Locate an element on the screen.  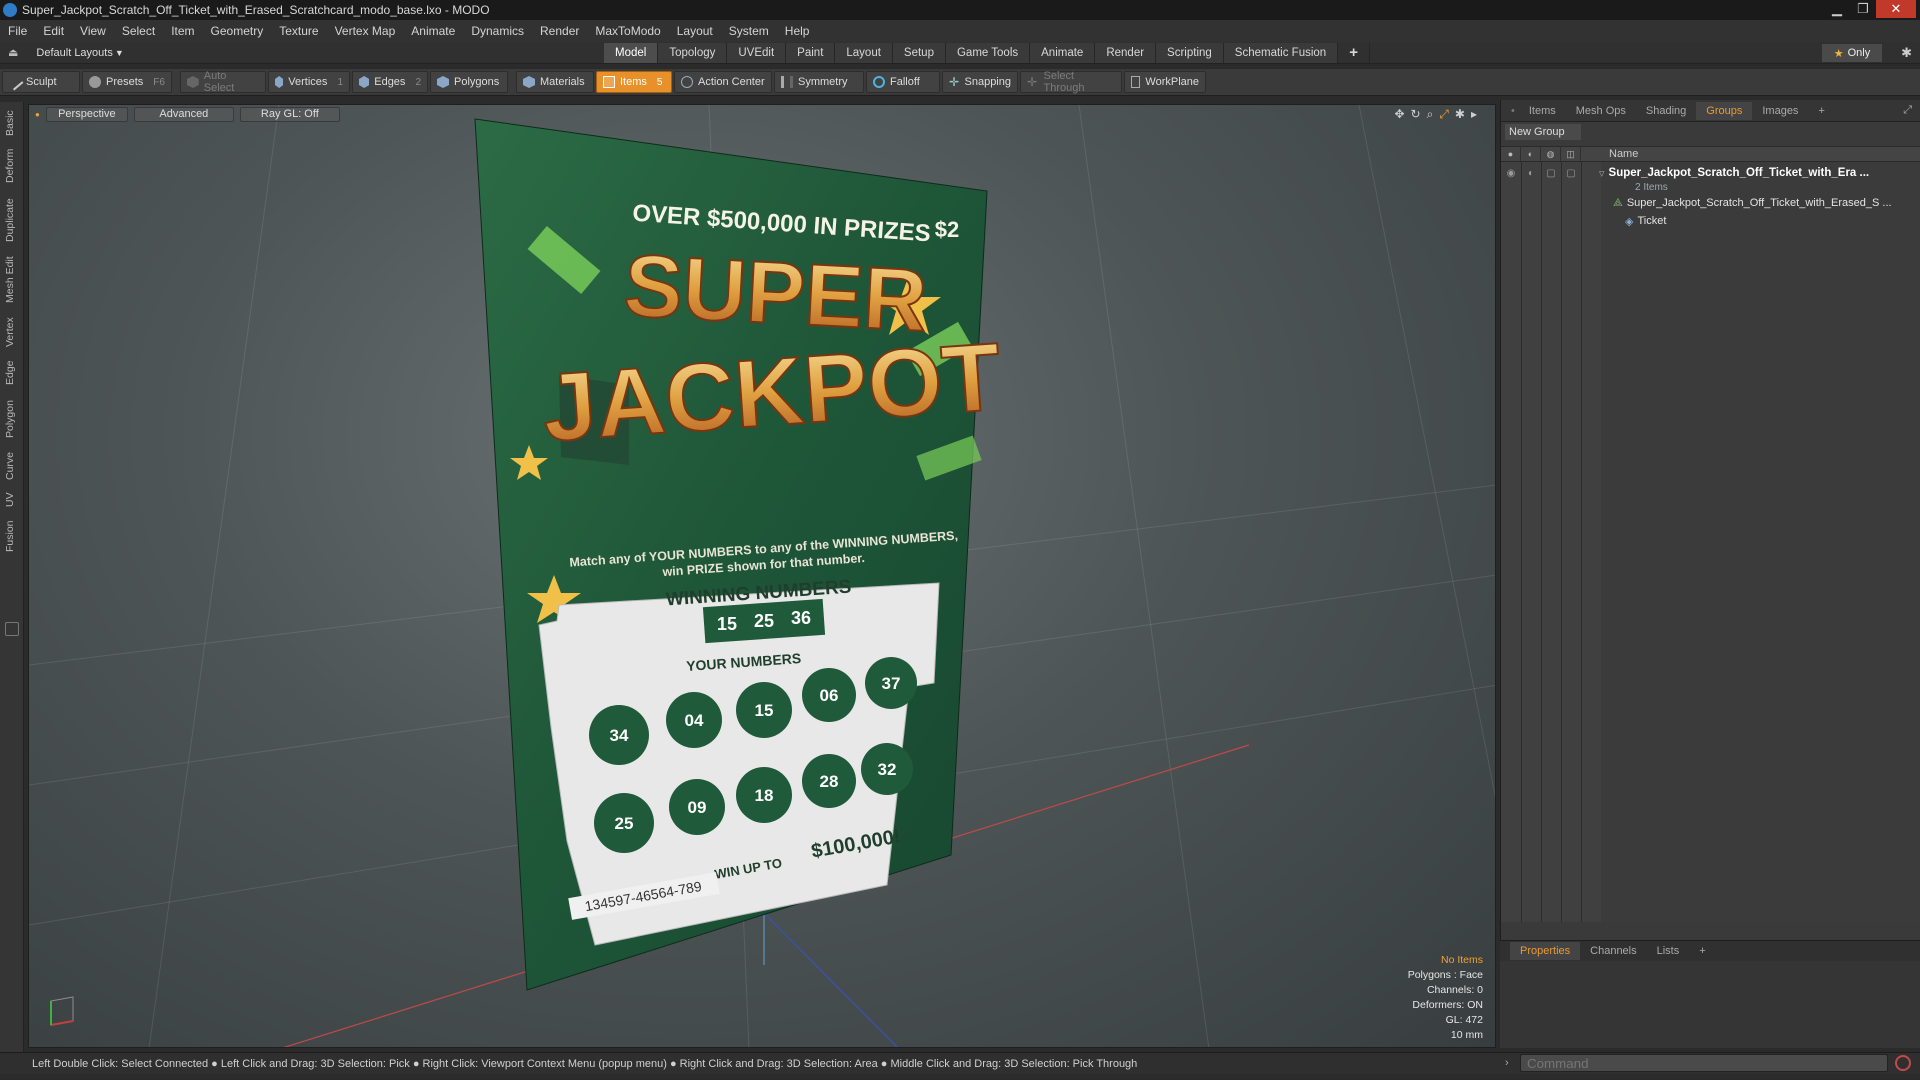
workplane-button: WorkPlane is located at coordinates (1165, 82).